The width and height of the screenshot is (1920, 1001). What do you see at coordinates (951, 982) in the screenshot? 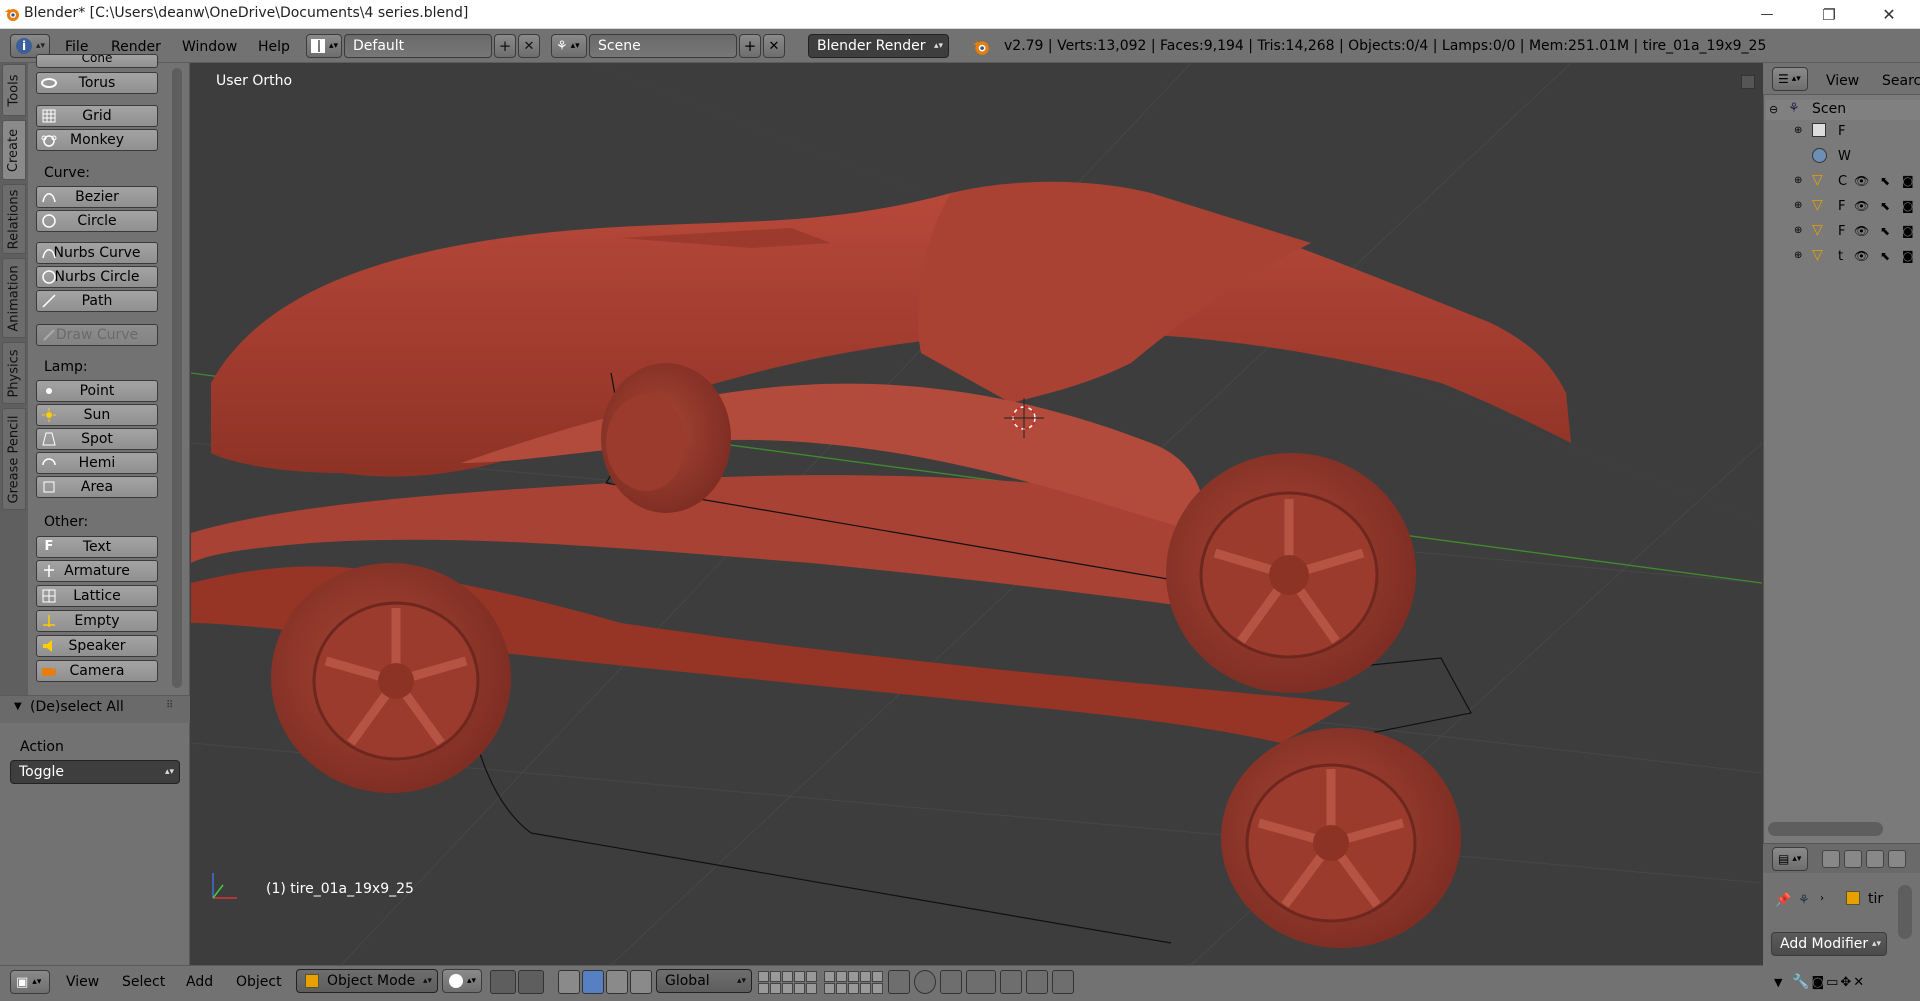
I see `snap-magnet-icon` at bounding box center [951, 982].